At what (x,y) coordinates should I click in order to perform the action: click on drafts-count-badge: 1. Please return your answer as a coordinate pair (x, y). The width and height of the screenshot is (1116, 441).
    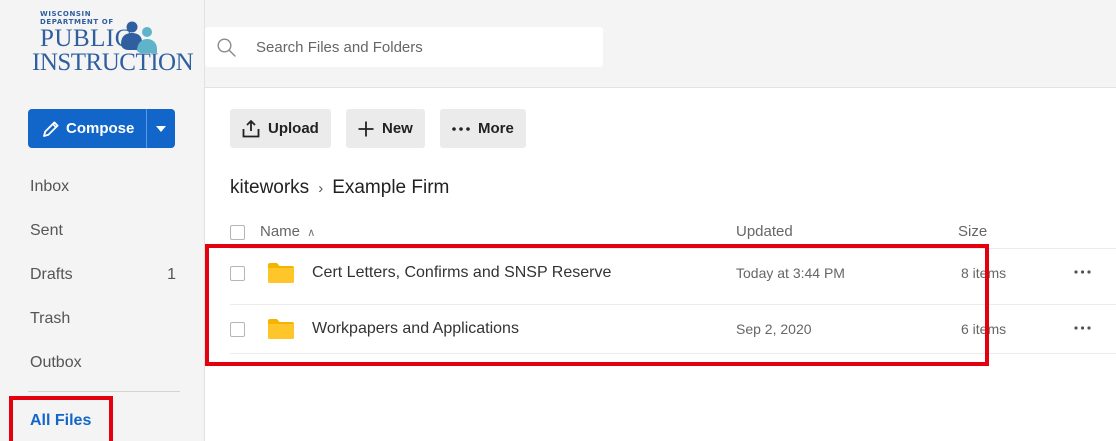
    Looking at the image, I should click on (171, 274).